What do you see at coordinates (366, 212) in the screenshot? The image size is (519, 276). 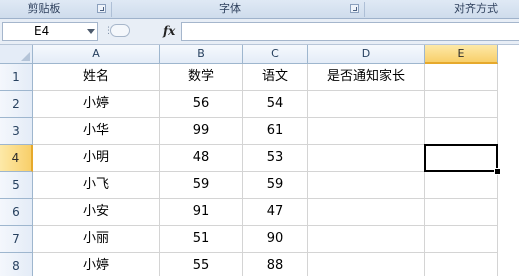 I see `cell-d6` at bounding box center [366, 212].